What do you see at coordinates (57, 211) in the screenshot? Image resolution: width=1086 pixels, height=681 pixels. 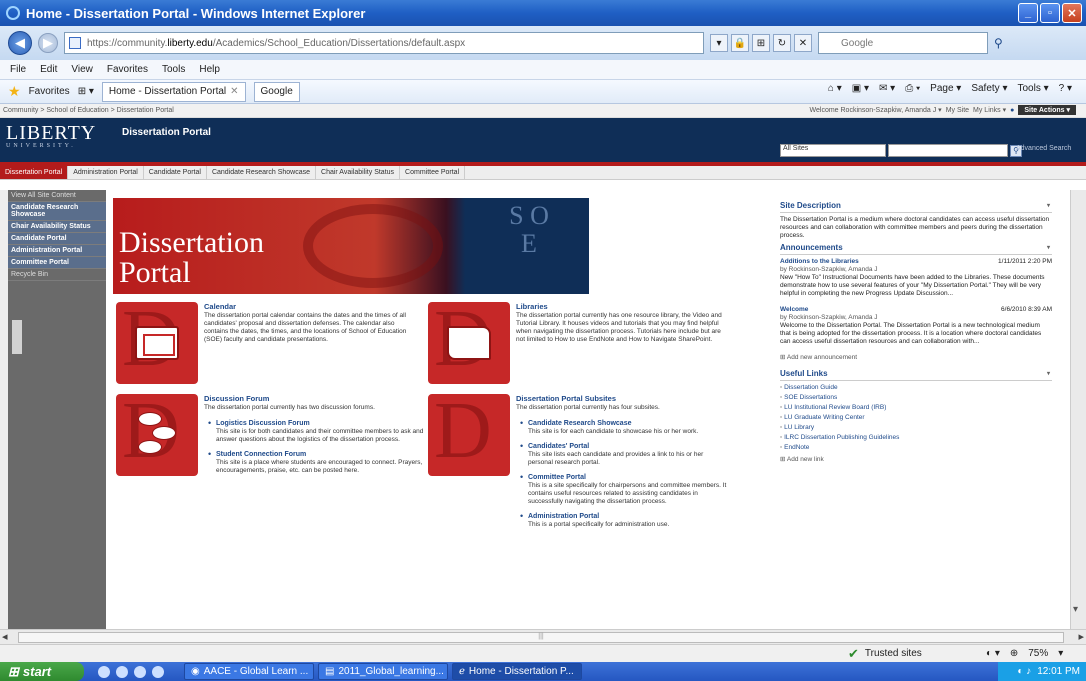 I see `ql-candidate-research-showcase: Candidate Research Showcase` at bounding box center [57, 211].